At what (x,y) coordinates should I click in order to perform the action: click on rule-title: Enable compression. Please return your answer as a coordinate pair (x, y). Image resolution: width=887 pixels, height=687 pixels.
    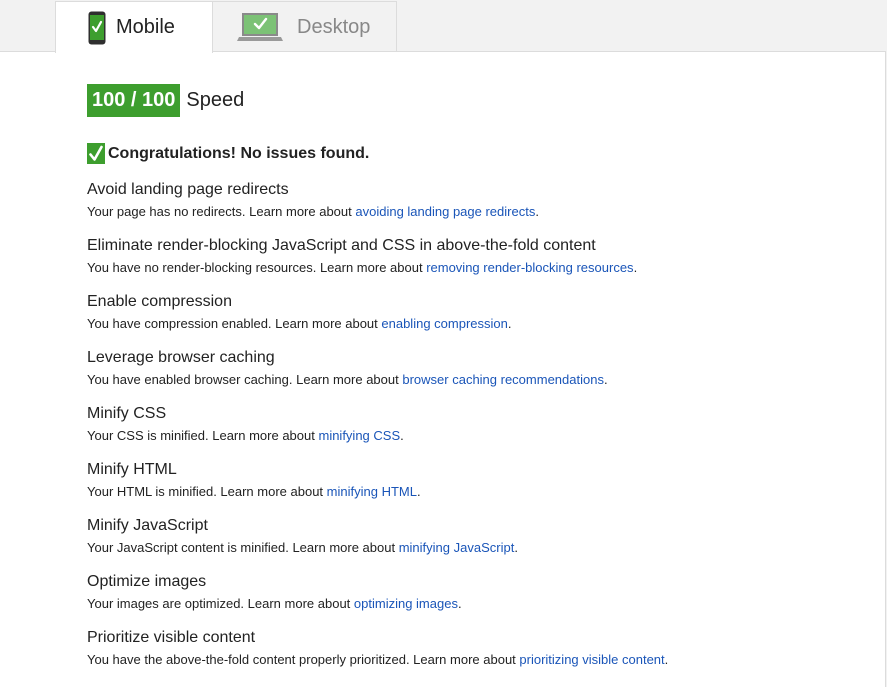
    Looking at the image, I should click on (159, 301).